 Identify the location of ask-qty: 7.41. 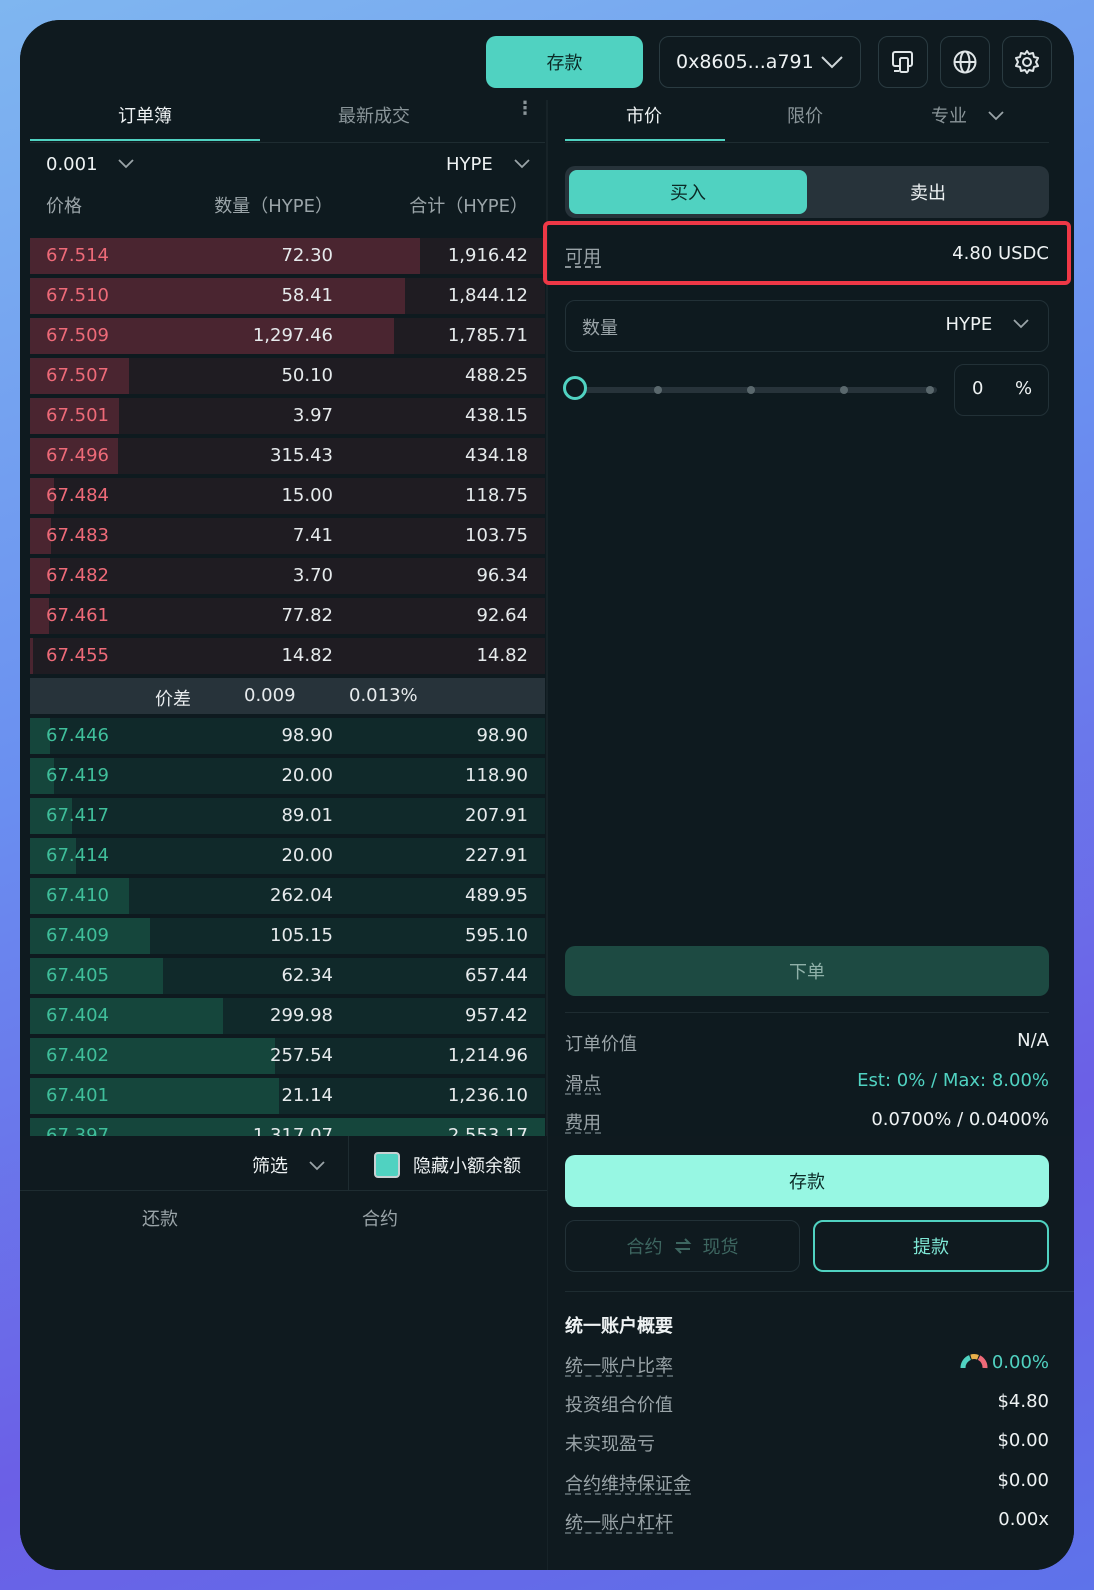
(312, 535).